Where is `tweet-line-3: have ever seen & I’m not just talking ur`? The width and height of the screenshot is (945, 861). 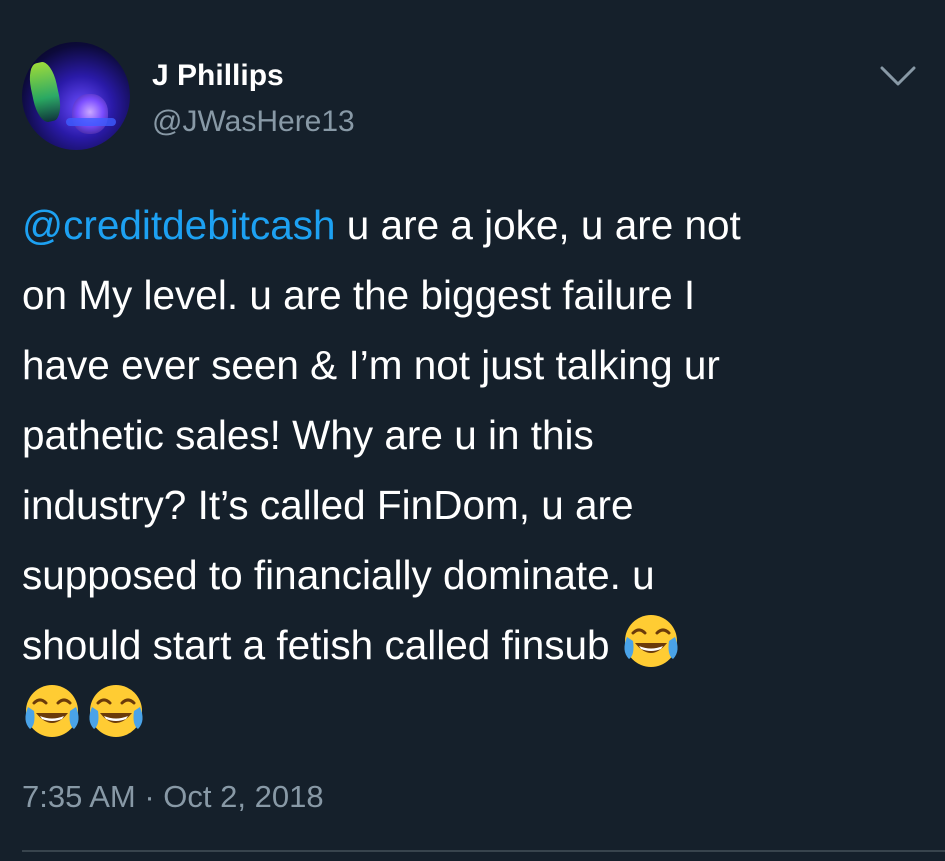 tweet-line-3: have ever seen & I’m not just talking ur is located at coordinates (371, 365).